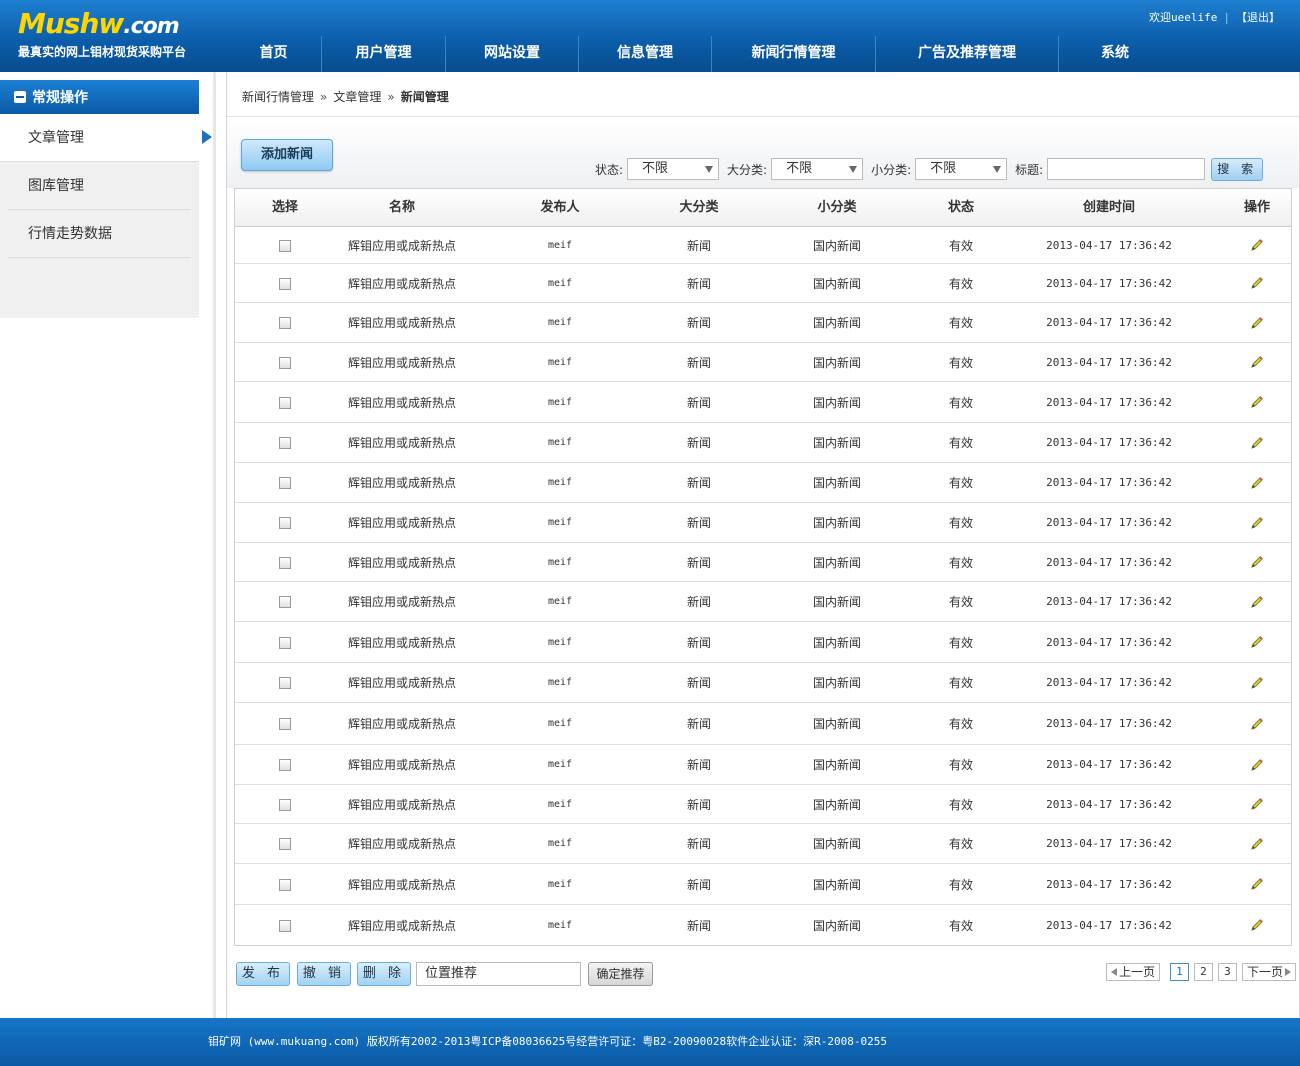  I want to click on nav-news-market-management: 新闻行情管理, so click(794, 54).